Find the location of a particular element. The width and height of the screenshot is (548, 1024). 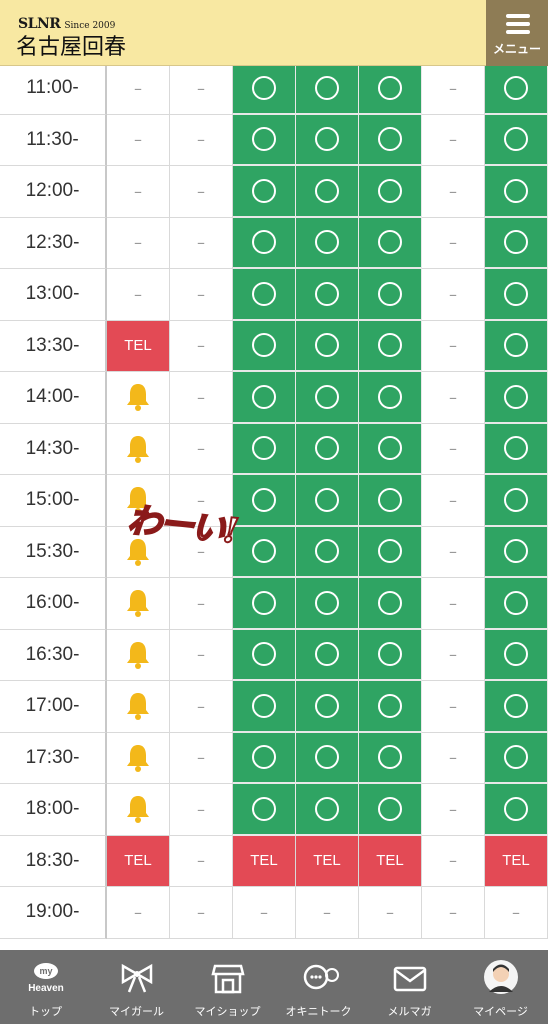

nav-item-my-shop: マイショップ is located at coordinates (227, 987).